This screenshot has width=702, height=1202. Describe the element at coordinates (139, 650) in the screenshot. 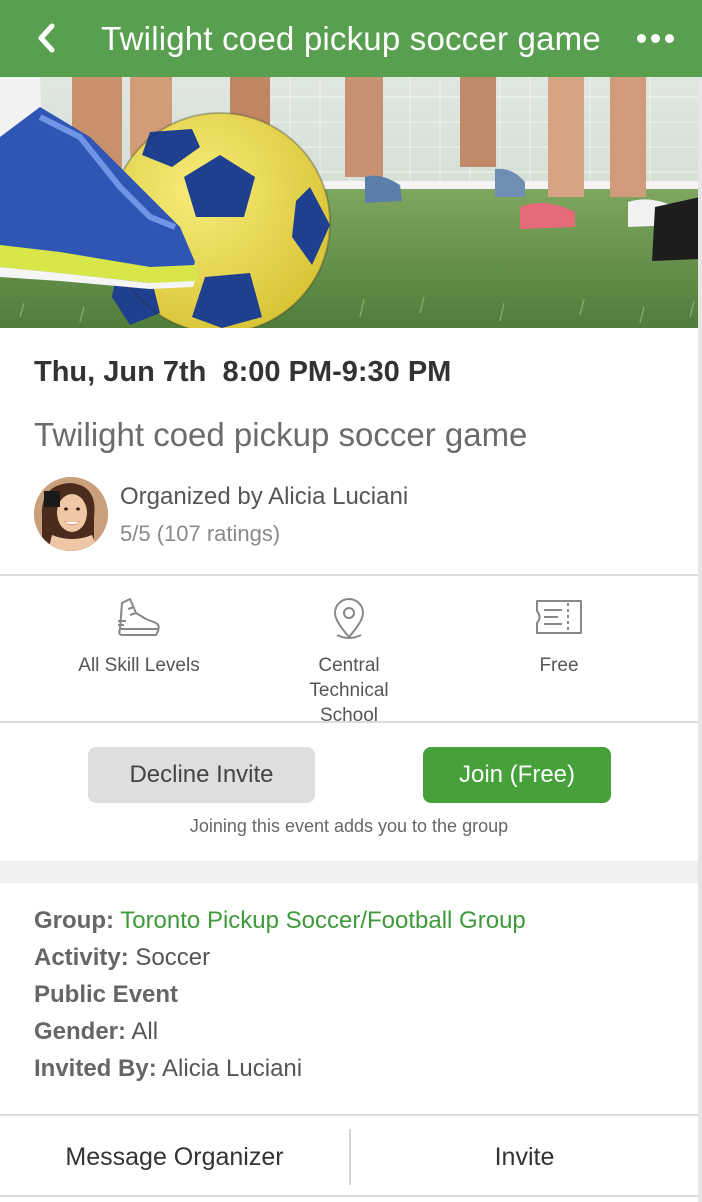

I see `feature-skill-level: All Skill Levels` at that location.